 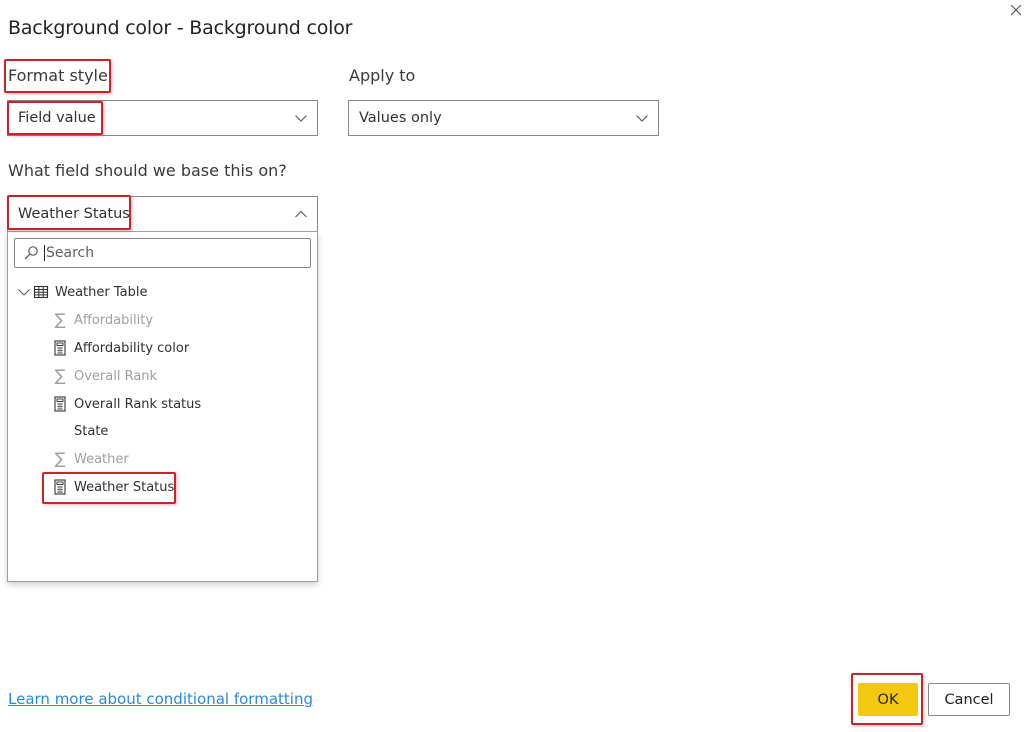 What do you see at coordinates (138, 404) in the screenshot?
I see `field-label: Overall Rank status` at bounding box center [138, 404].